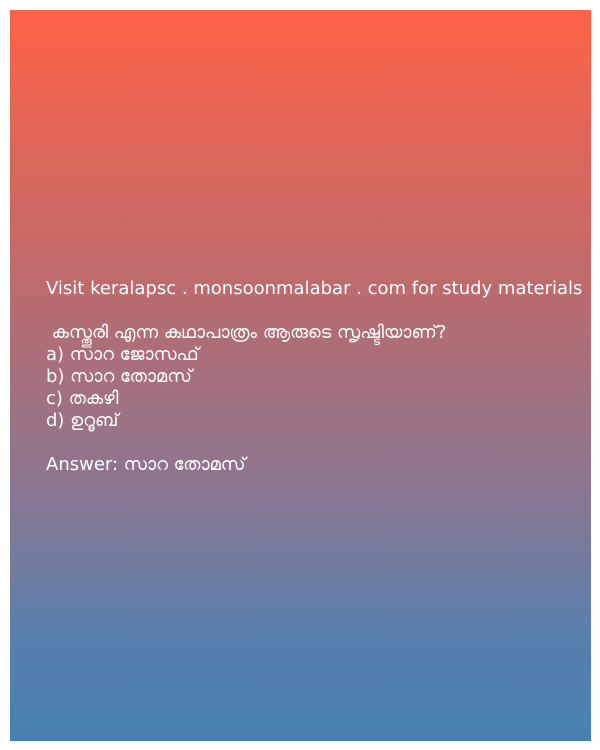 The width and height of the screenshot is (600, 750). I want to click on answer-text: Answer: സാറ തോമസ്, so click(146, 464).